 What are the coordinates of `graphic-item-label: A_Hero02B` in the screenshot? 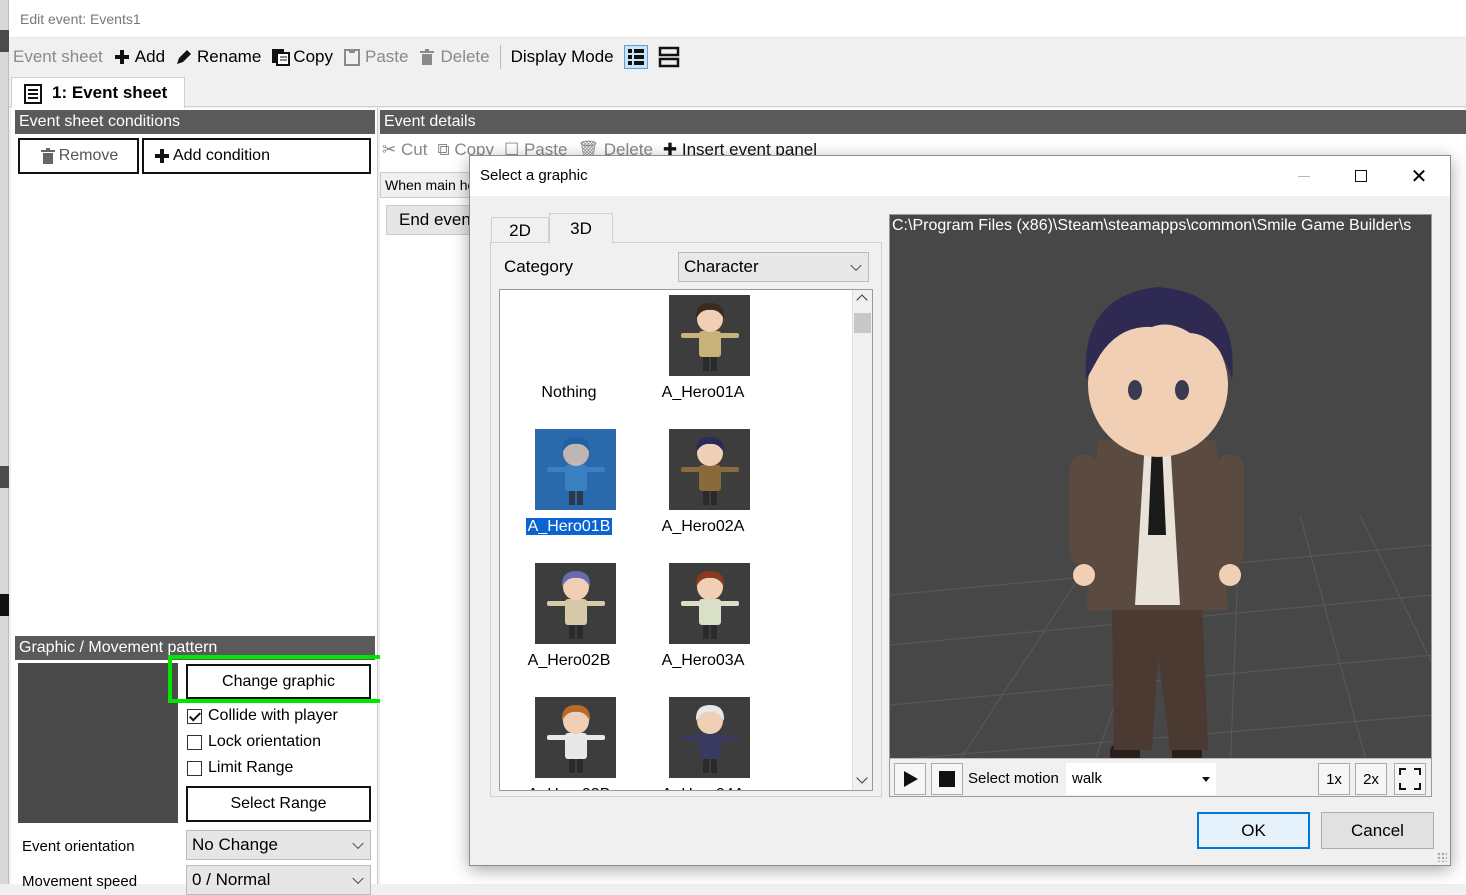 It's located at (569, 660).